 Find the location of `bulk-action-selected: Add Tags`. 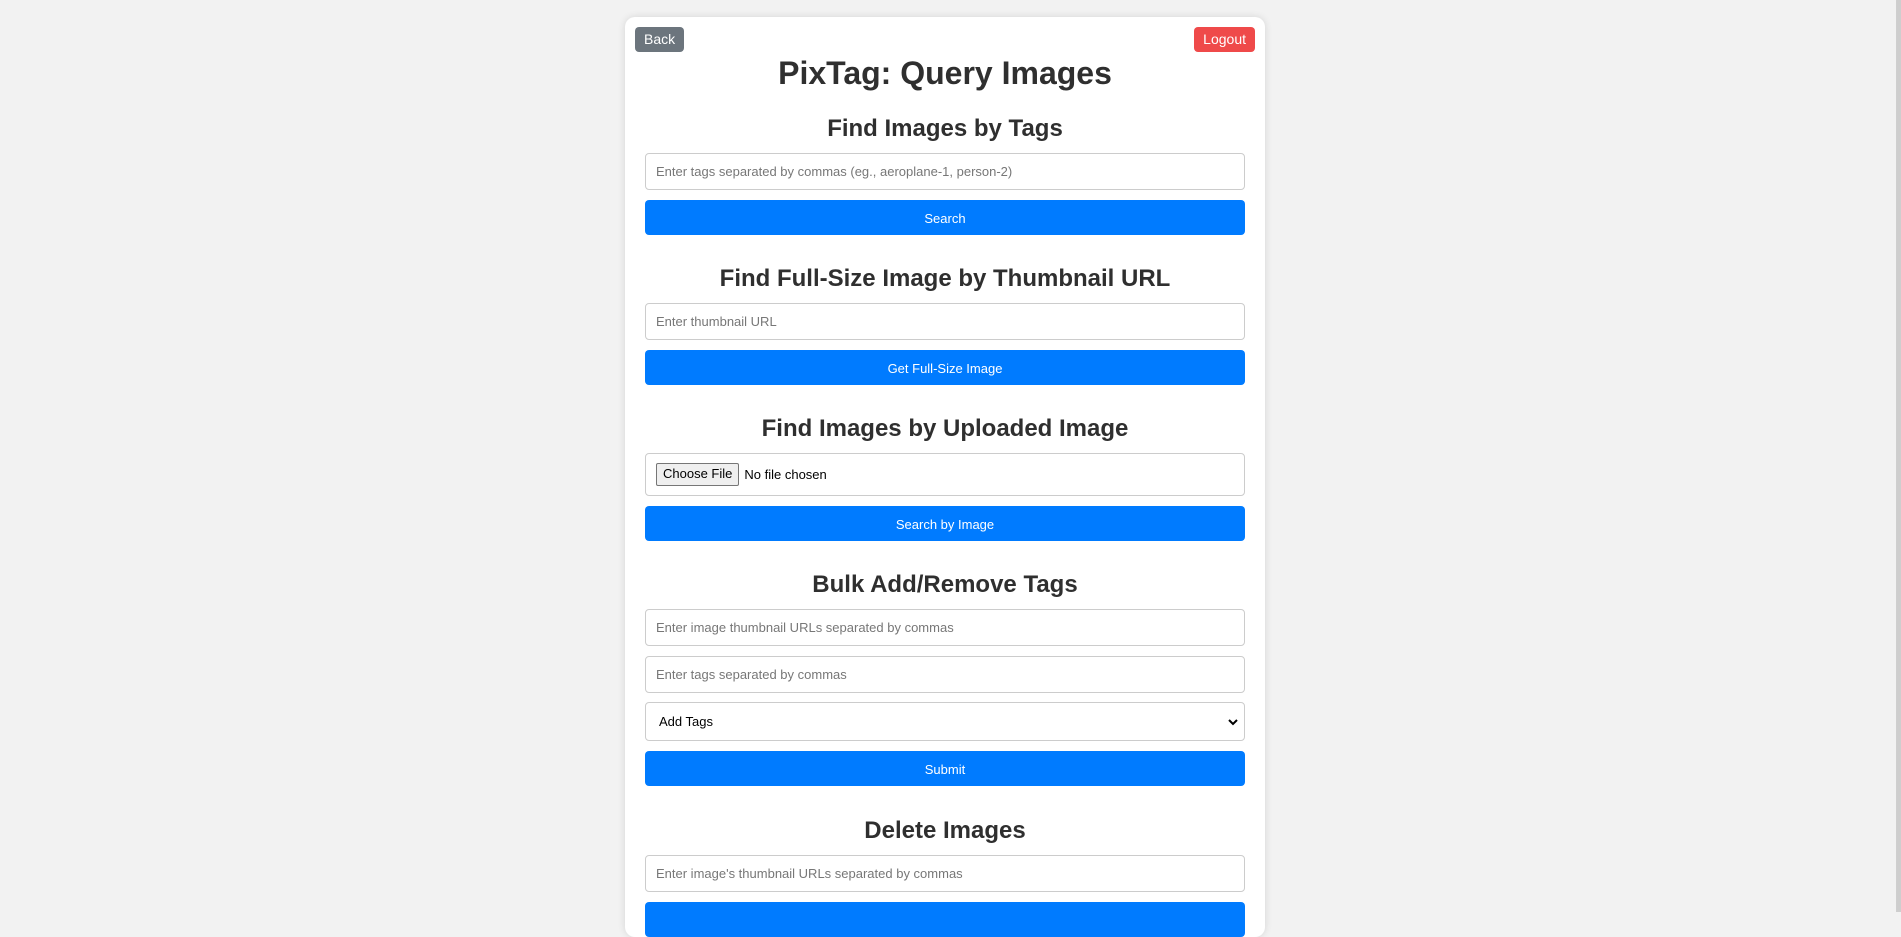

bulk-action-selected: Add Tags is located at coordinates (686, 721).